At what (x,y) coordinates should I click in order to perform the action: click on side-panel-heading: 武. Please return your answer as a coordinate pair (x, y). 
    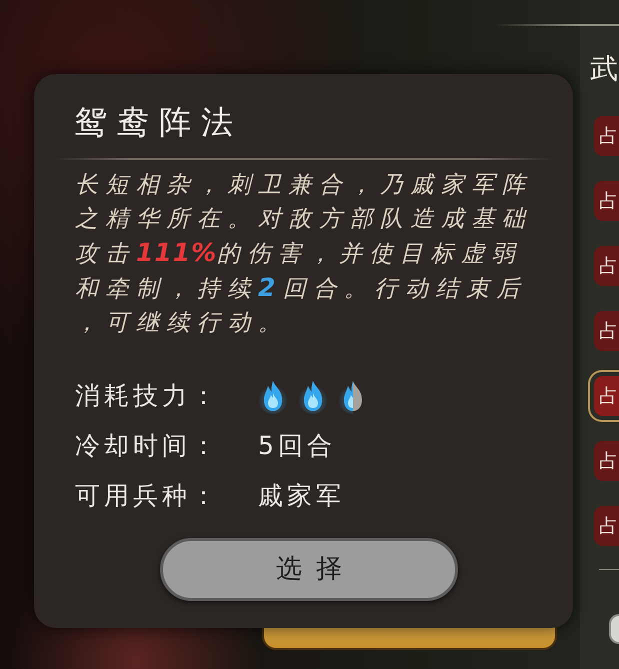
    Looking at the image, I should click on (604, 69).